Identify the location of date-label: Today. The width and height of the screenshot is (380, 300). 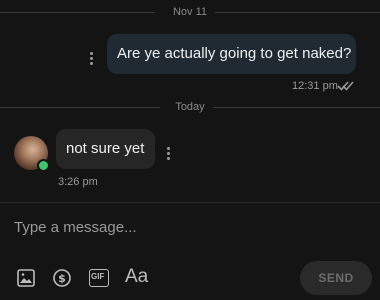
(190, 107).